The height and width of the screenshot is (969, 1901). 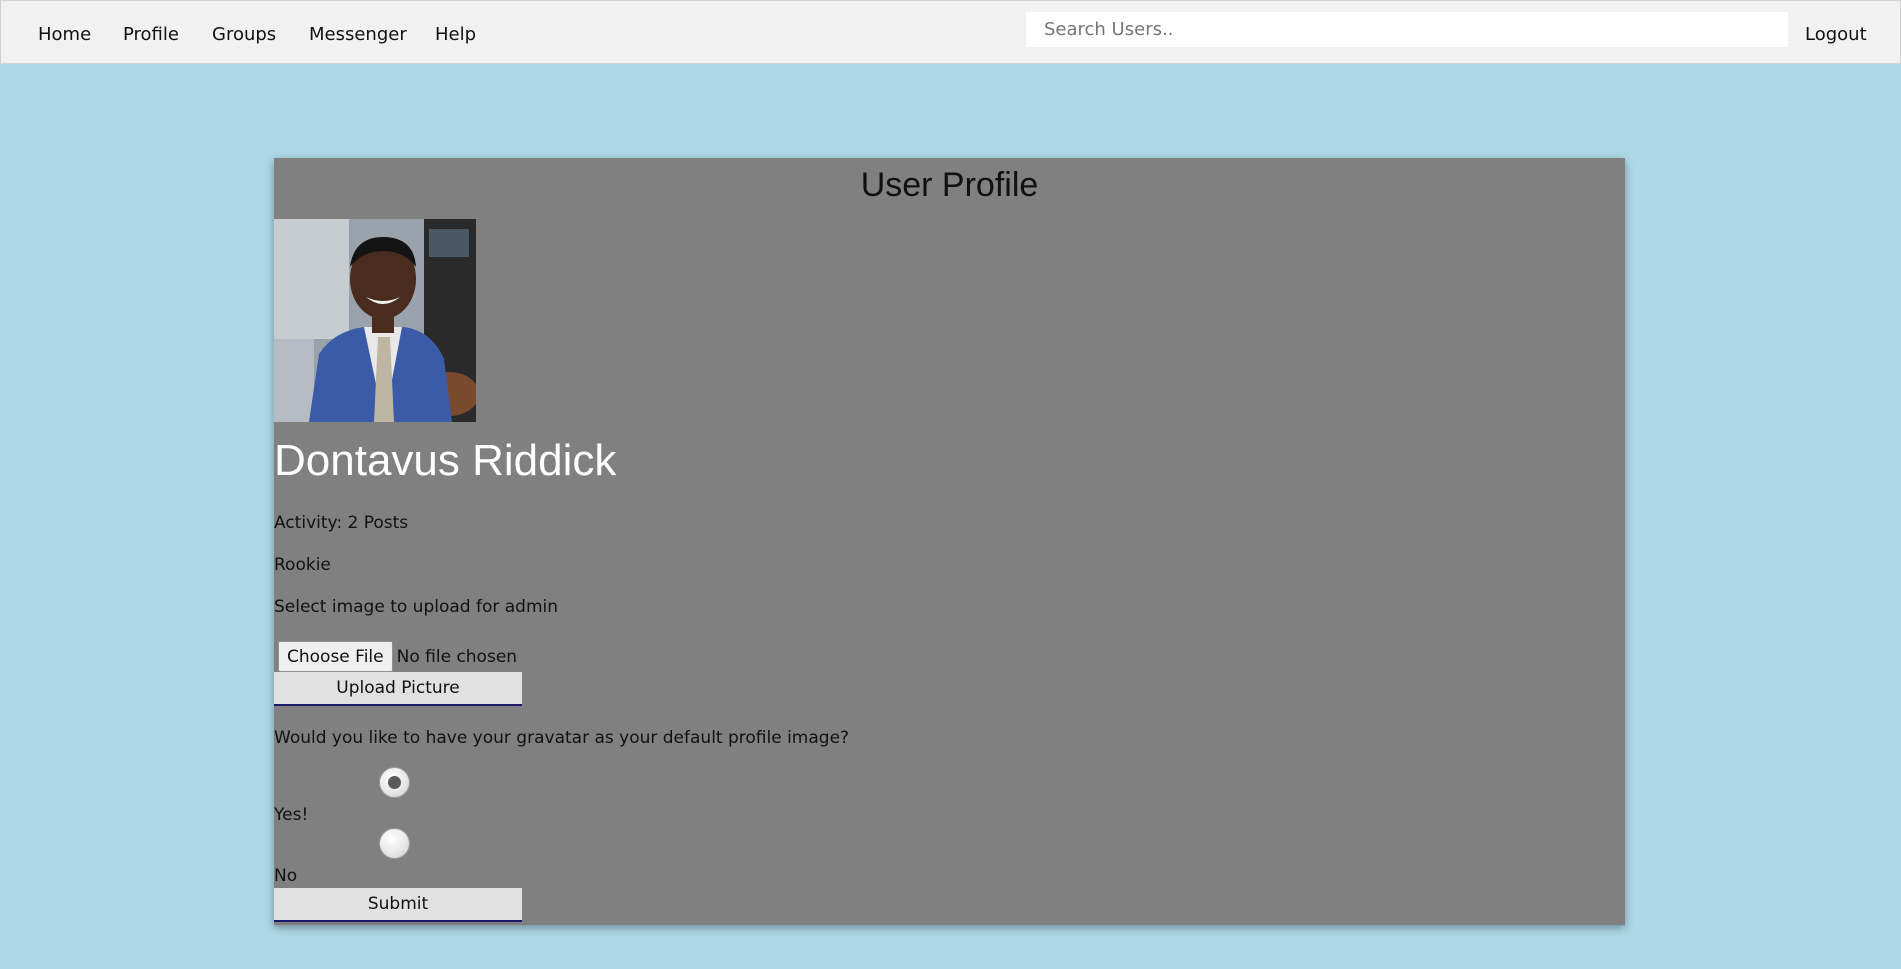 I want to click on file-input: Choose File No file chosen, so click(x=397, y=656).